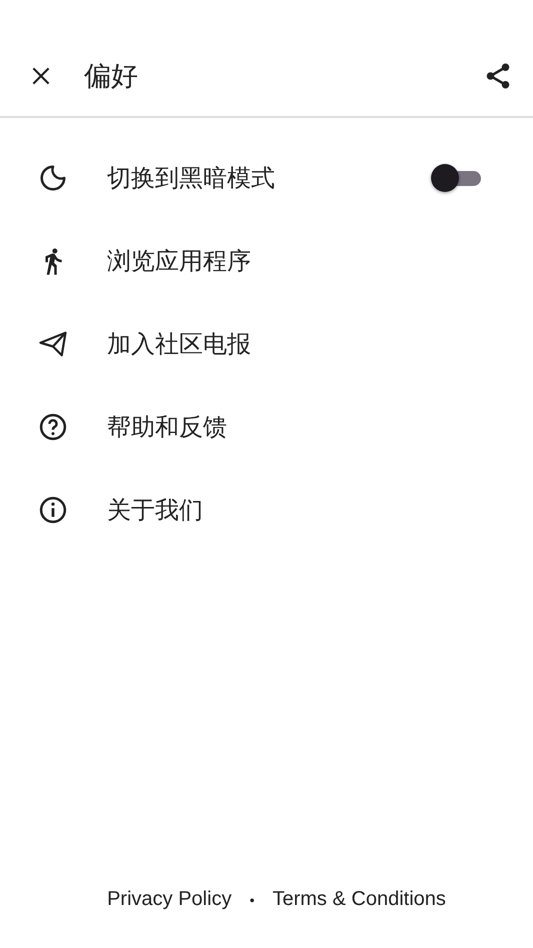  I want to click on menu-item: 关于我们, so click(266, 509).